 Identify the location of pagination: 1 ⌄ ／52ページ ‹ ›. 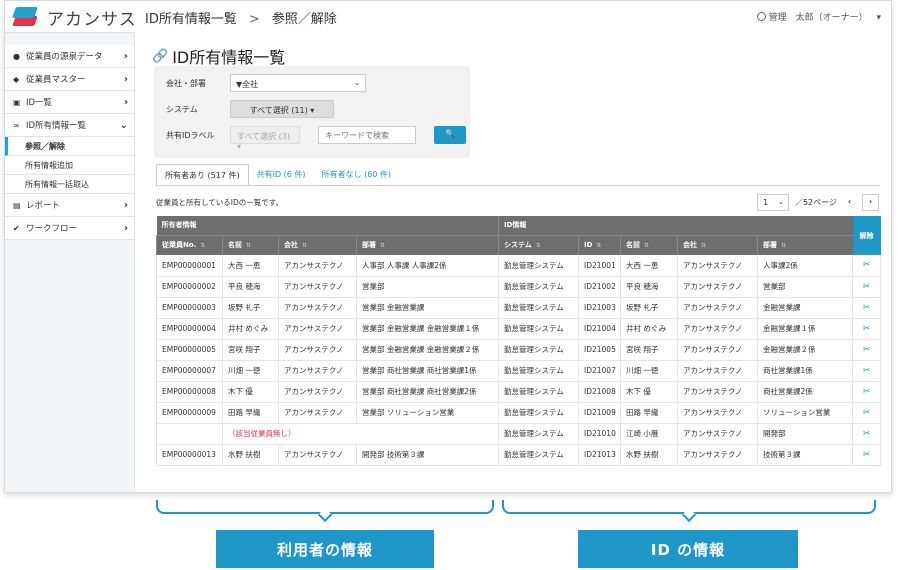
(817, 202).